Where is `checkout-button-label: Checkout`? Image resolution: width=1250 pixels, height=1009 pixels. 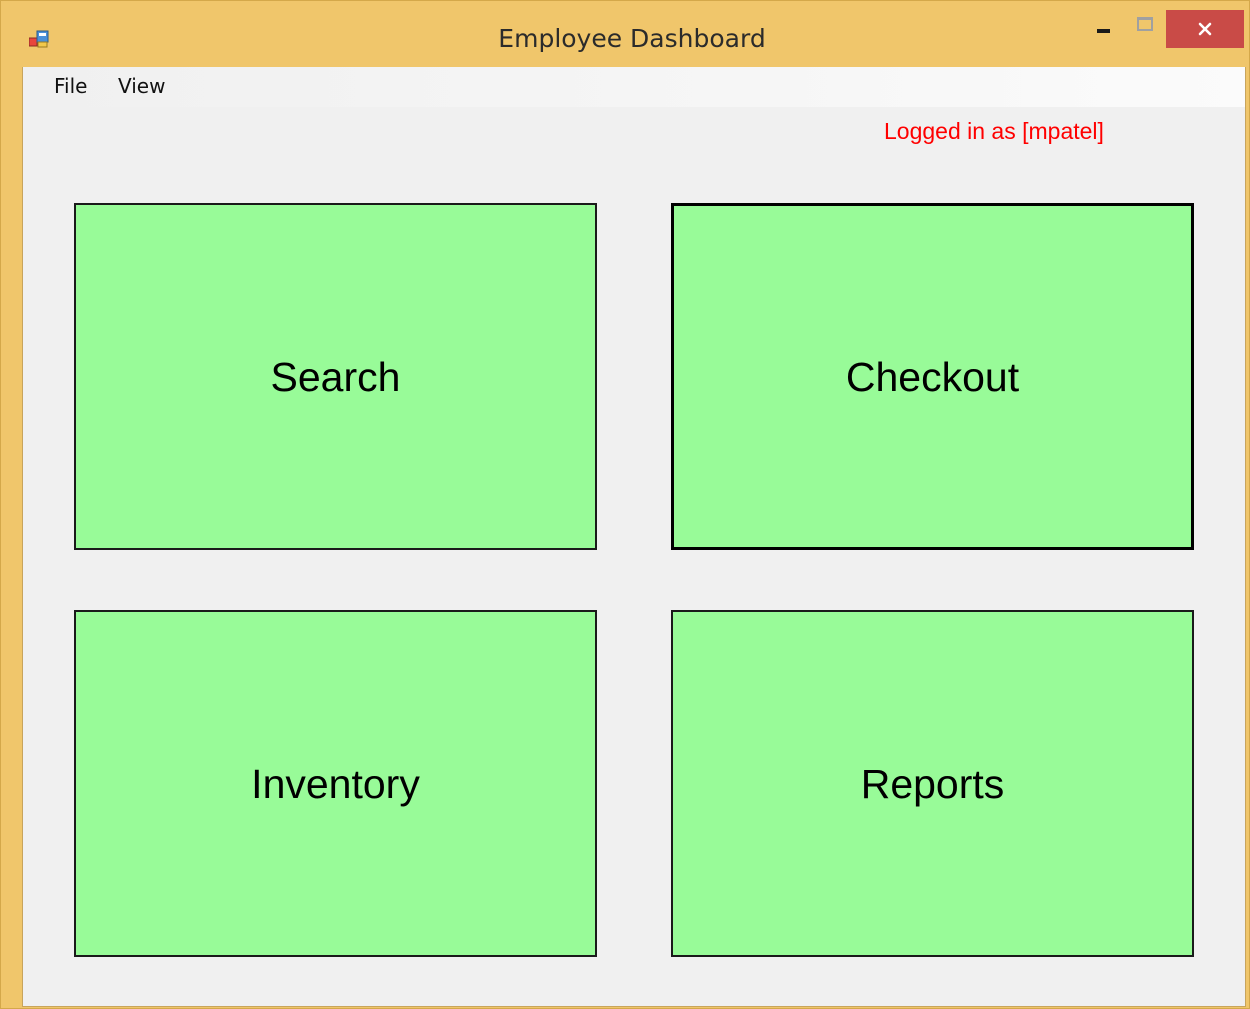 checkout-button-label: Checkout is located at coordinates (932, 377).